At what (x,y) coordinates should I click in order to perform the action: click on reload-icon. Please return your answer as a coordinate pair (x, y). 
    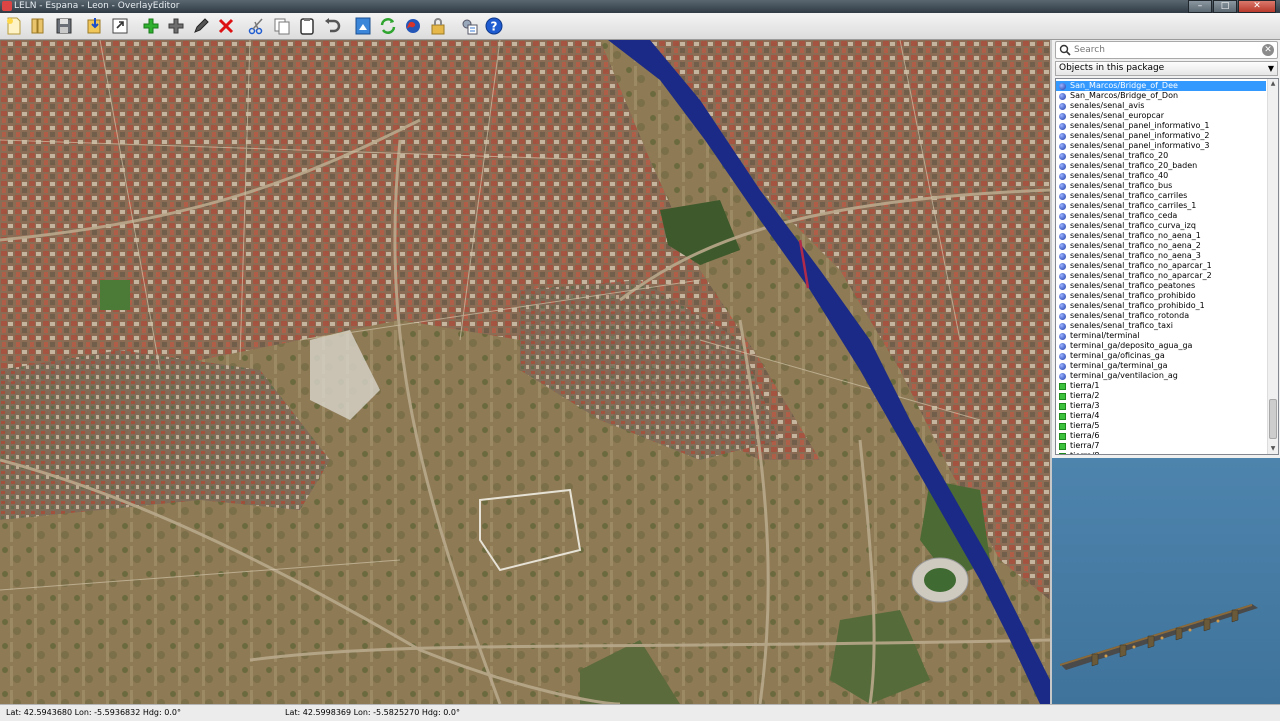
    Looking at the image, I should click on (388, 26).